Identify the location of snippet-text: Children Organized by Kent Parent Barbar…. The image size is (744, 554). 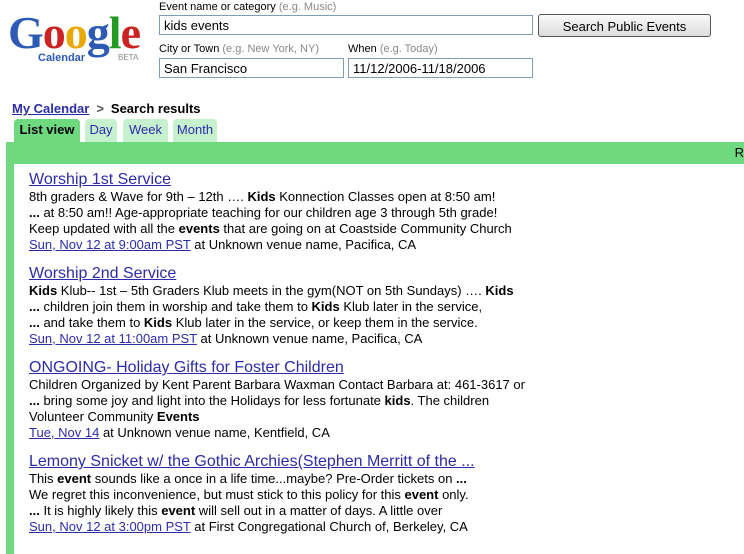
(277, 384).